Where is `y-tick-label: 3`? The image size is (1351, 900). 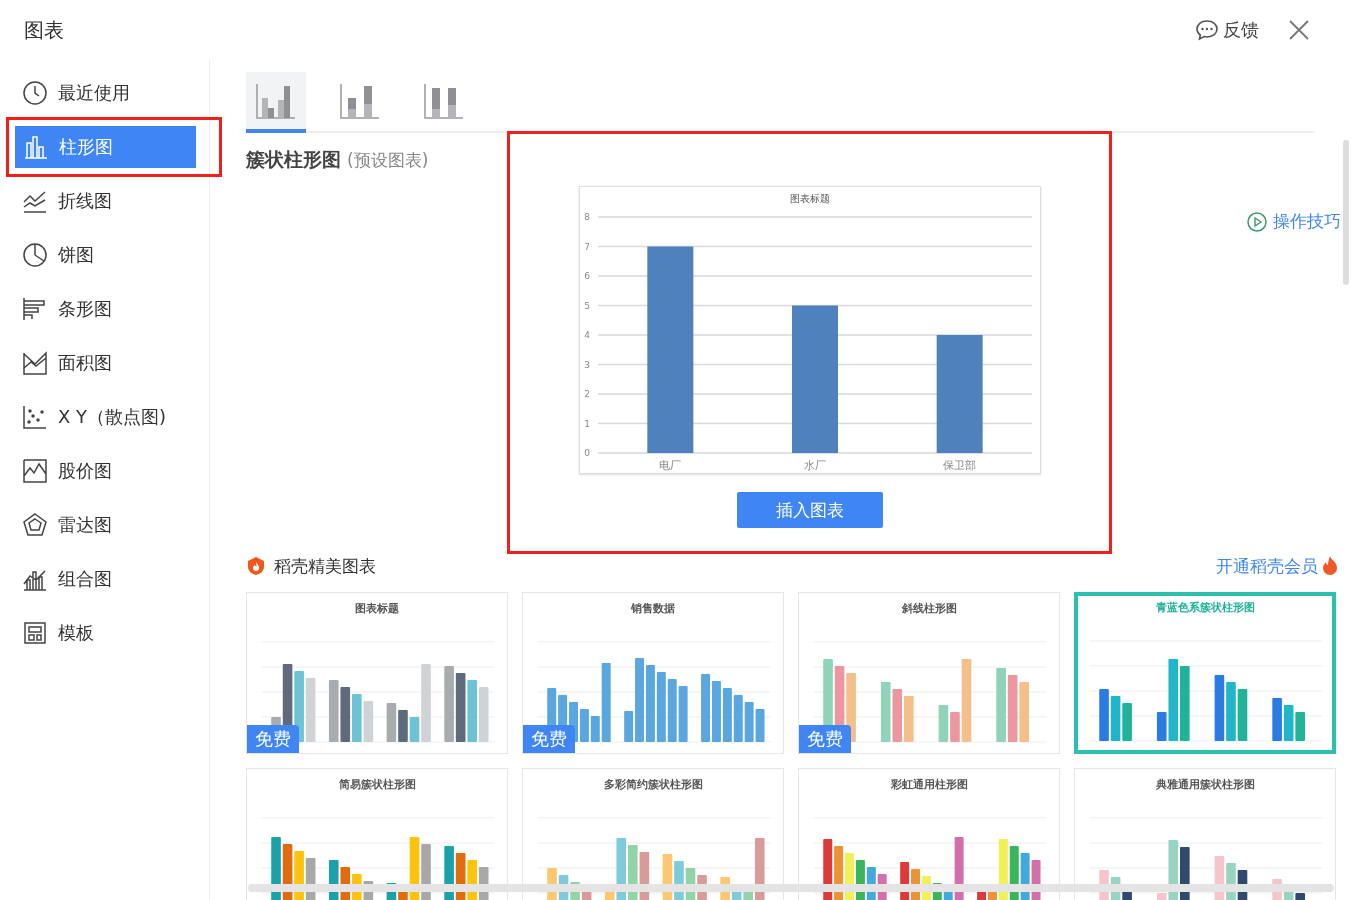 y-tick-label: 3 is located at coordinates (586, 364).